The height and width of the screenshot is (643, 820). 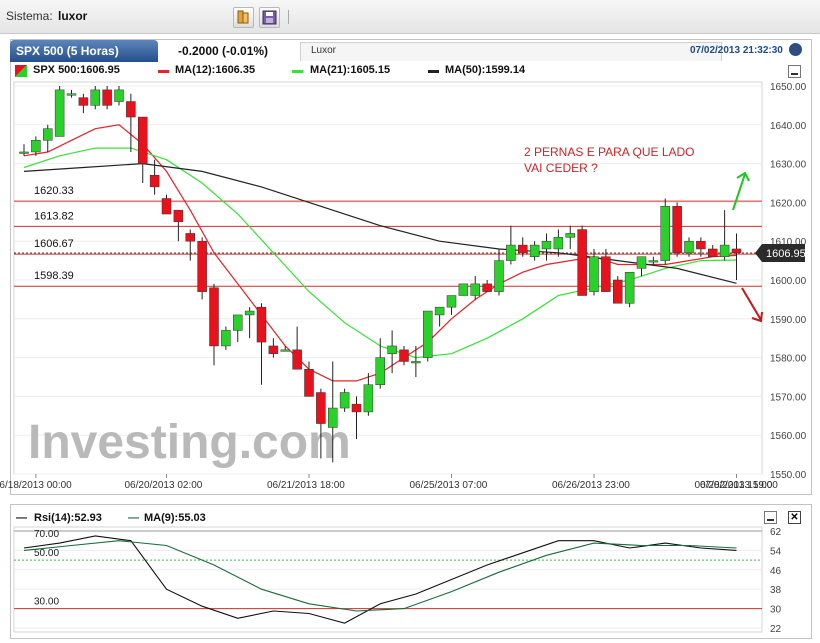 I want to click on rsi-y-tick-label: 30, so click(x=776, y=610).